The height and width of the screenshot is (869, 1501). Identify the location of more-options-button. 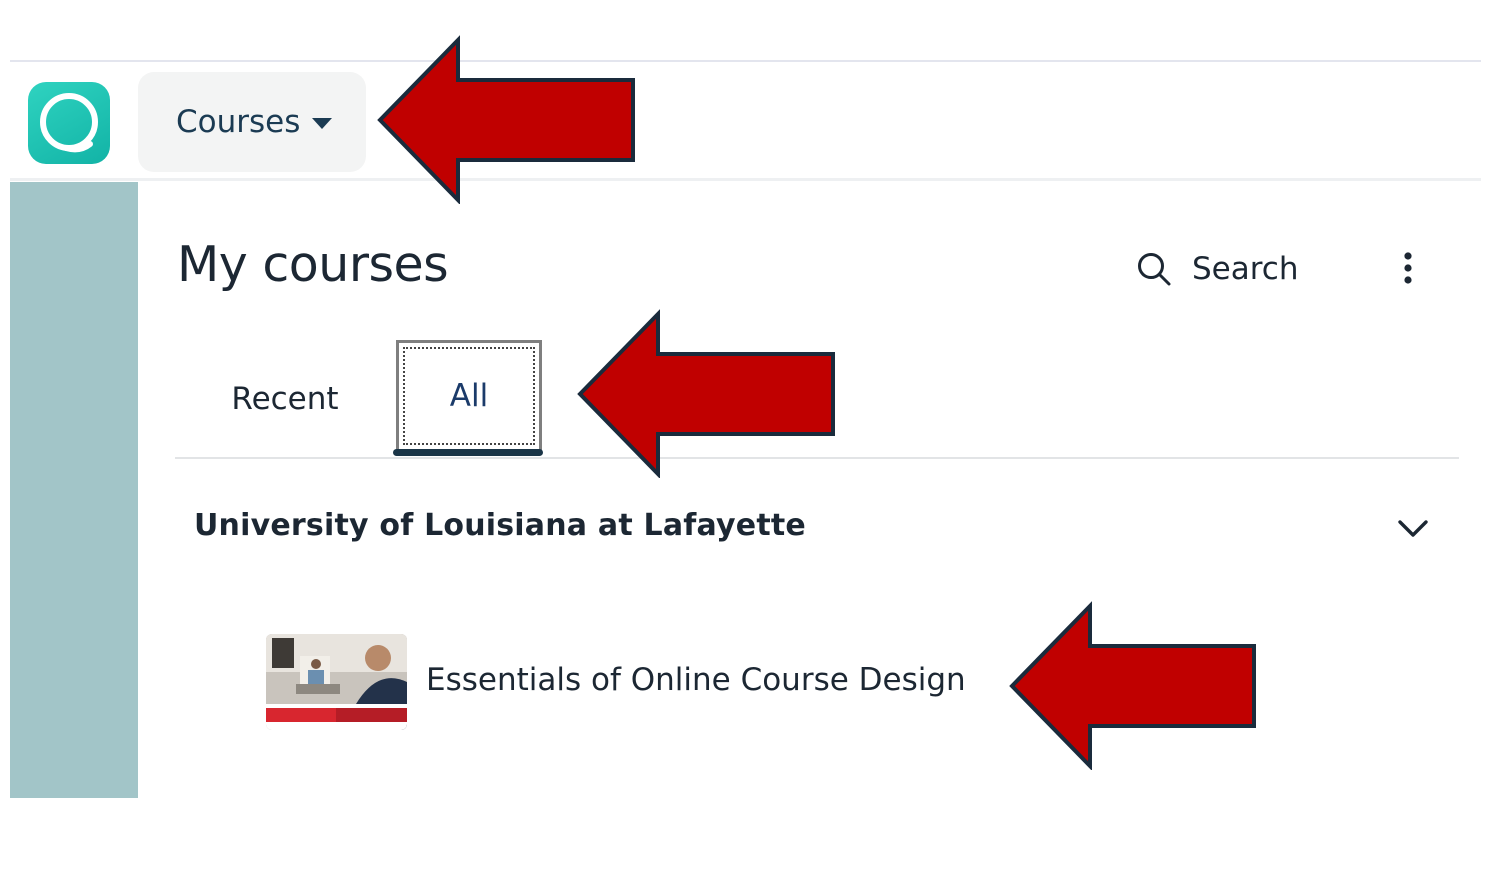
(1408, 268).